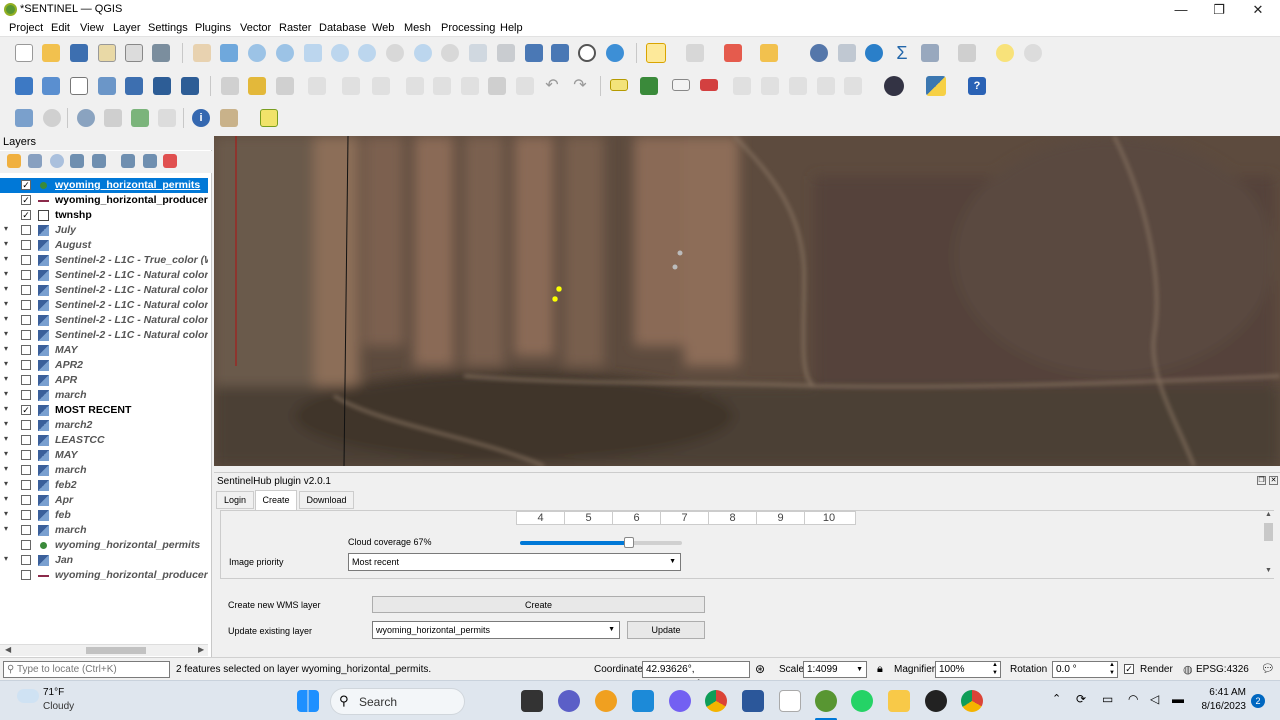 The image size is (1280, 720). Describe the element at coordinates (478, 53) in the screenshot. I see `new-map-view-icon` at that location.